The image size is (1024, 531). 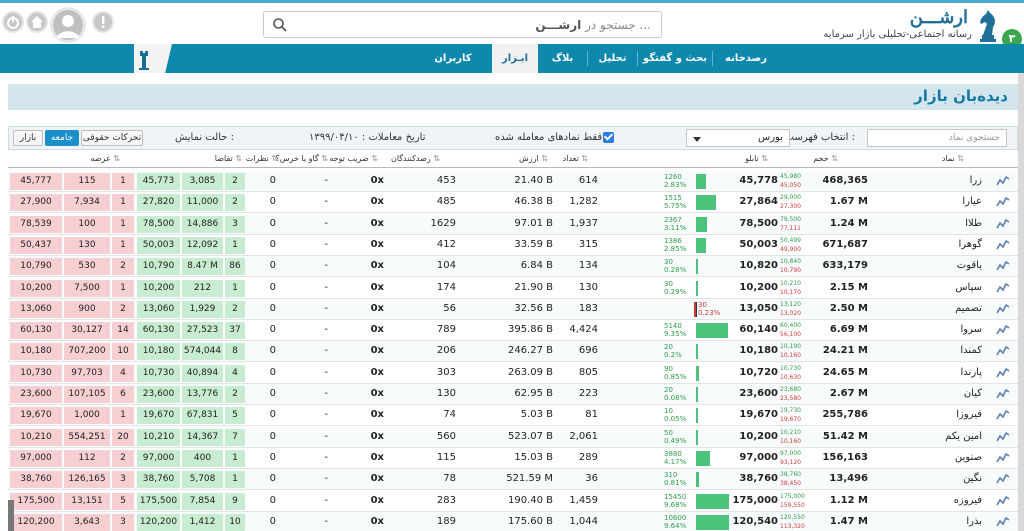 I want to click on demand-volume: 14,367, so click(x=202, y=437).